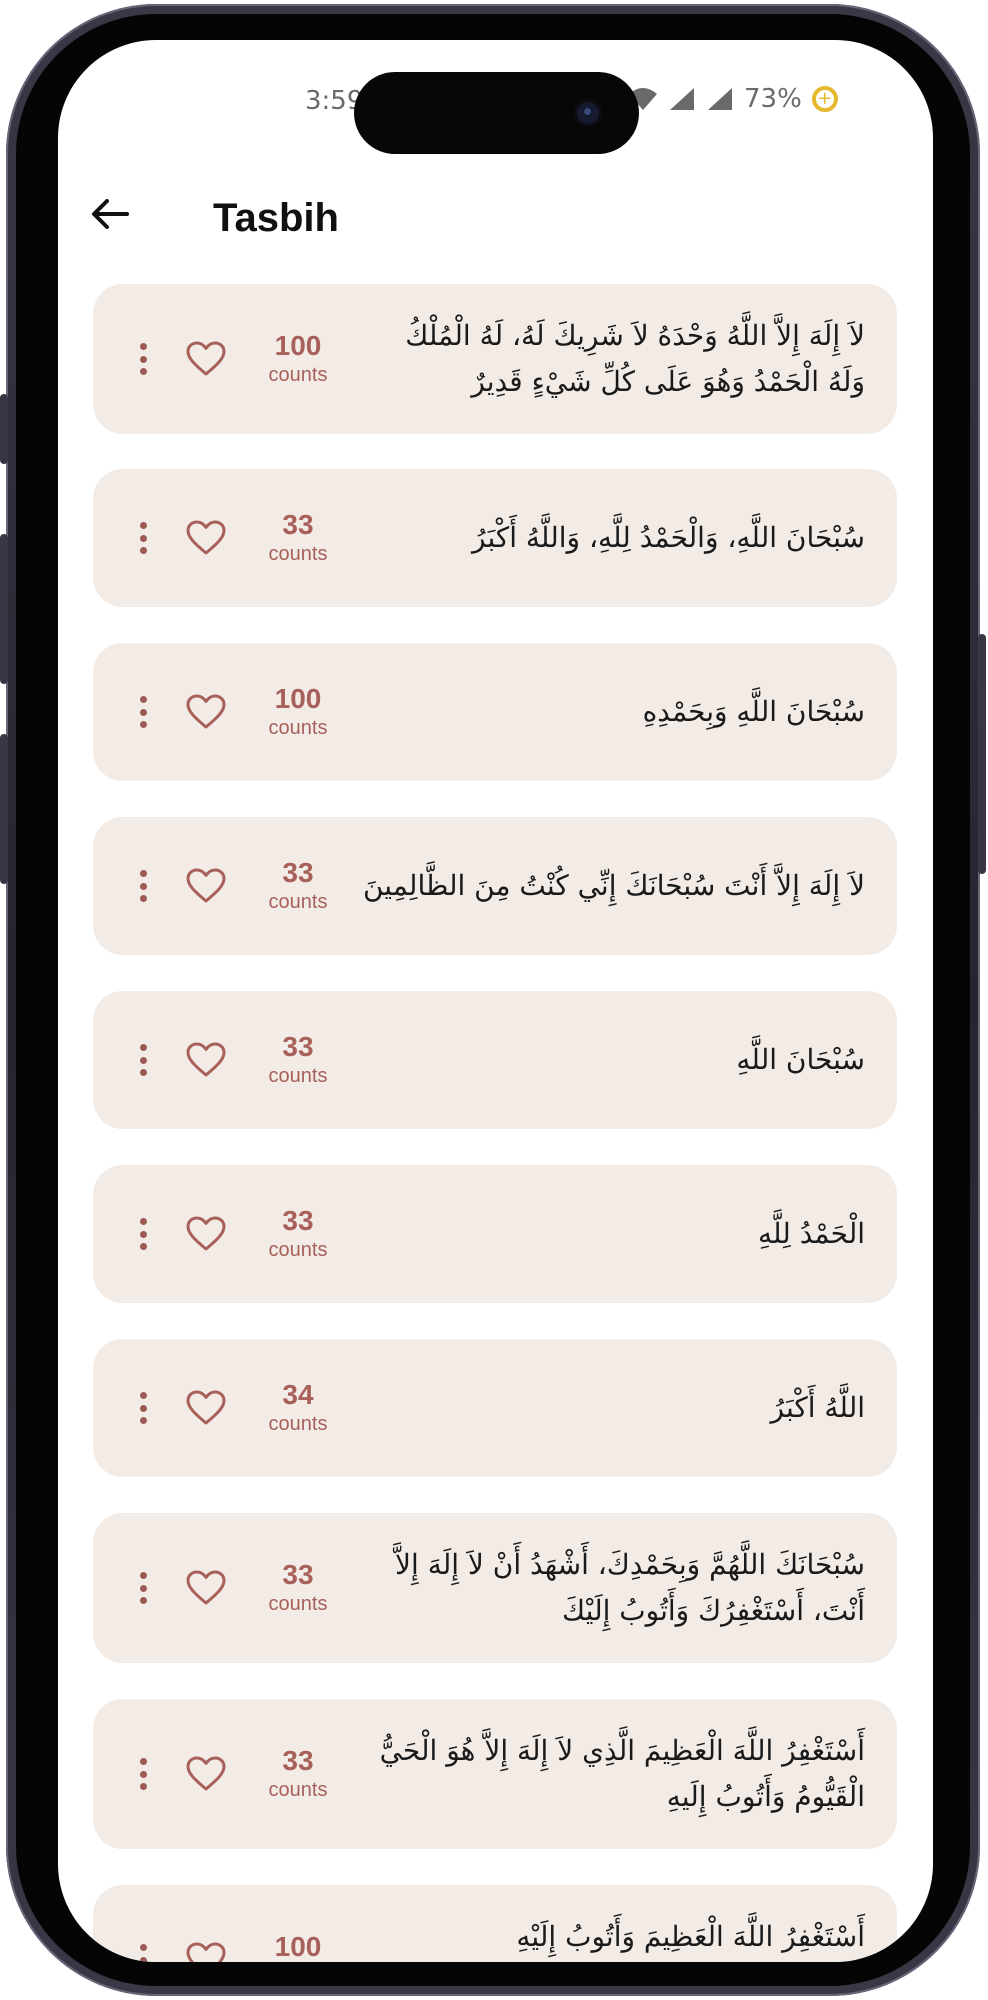 The height and width of the screenshot is (2000, 988). What do you see at coordinates (4, 429) in the screenshot?
I see `silent-switch` at bounding box center [4, 429].